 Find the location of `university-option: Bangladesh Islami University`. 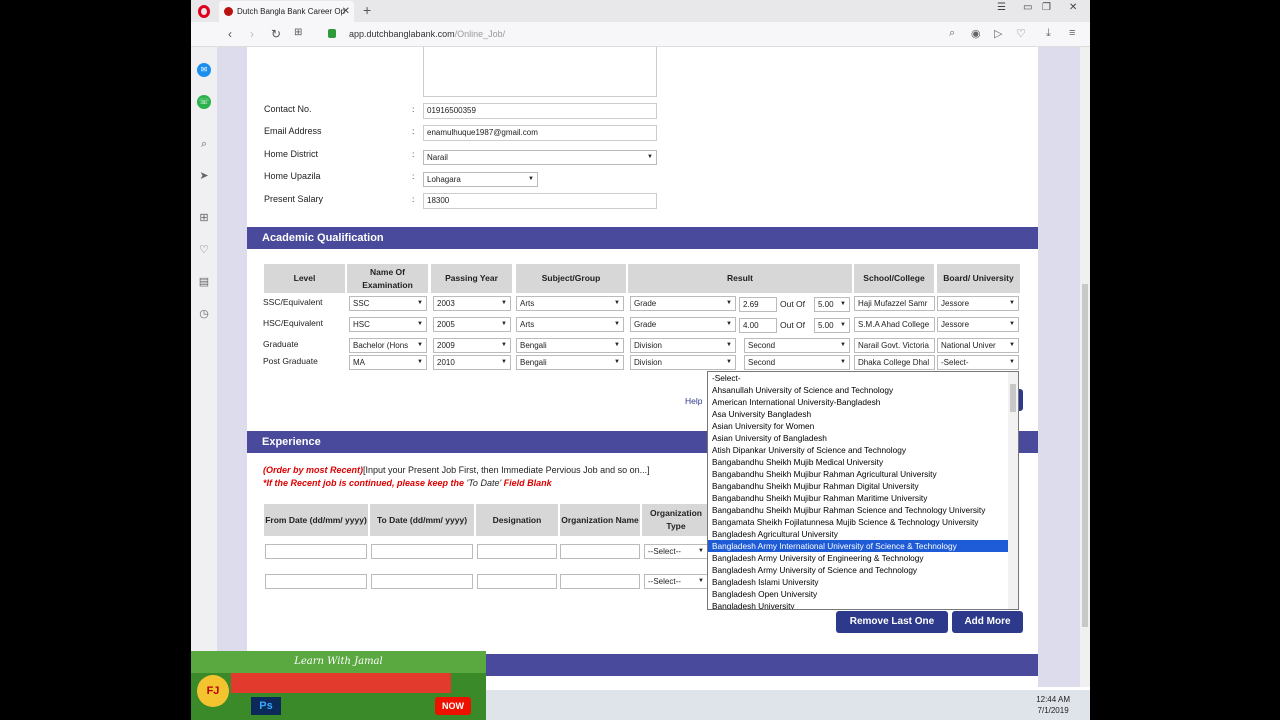

university-option: Bangladesh Islami University is located at coordinates (863, 582).